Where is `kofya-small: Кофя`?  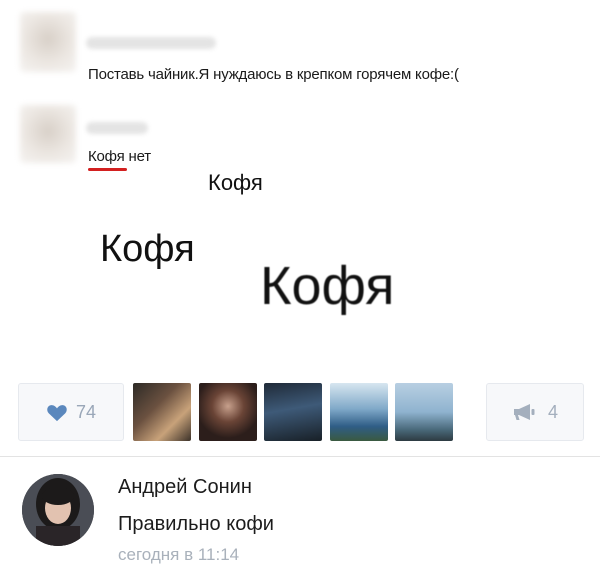 kofya-small: Кофя is located at coordinates (235, 182).